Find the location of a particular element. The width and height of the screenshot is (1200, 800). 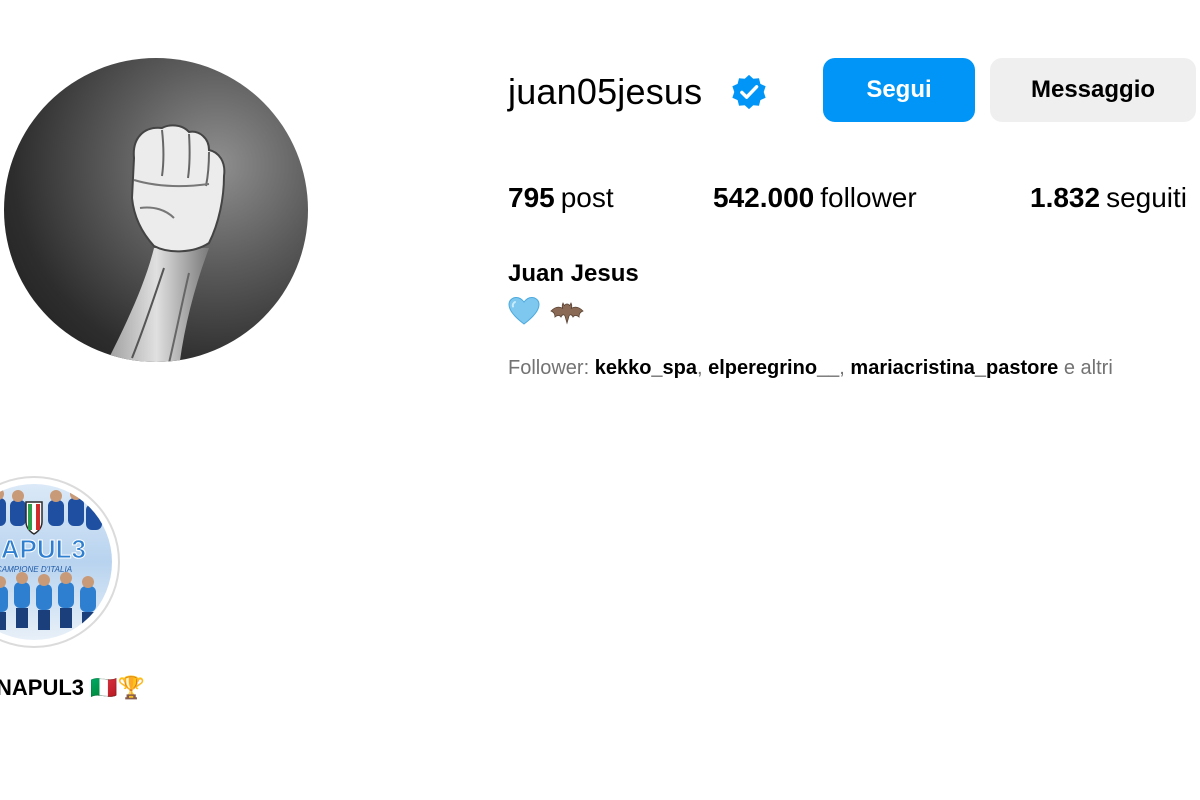

highlight-cover-title: NAPUL3 is located at coordinates (43, 549).